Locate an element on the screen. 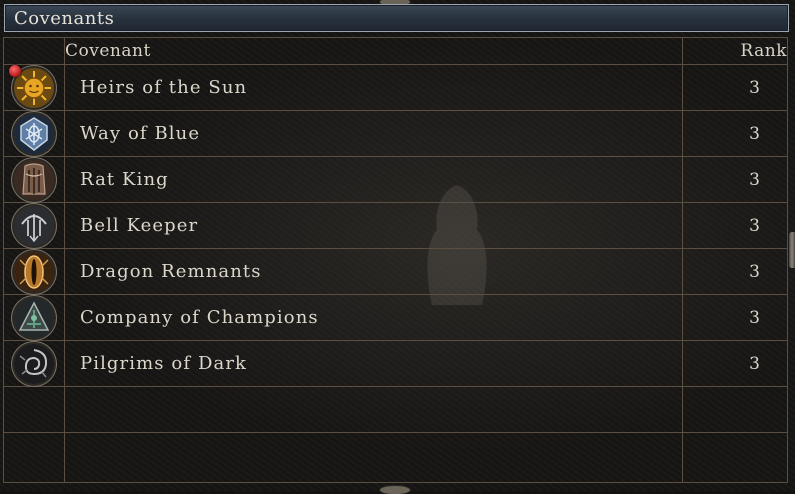  covenant-row: Rat King 3 is located at coordinates (395, 179).